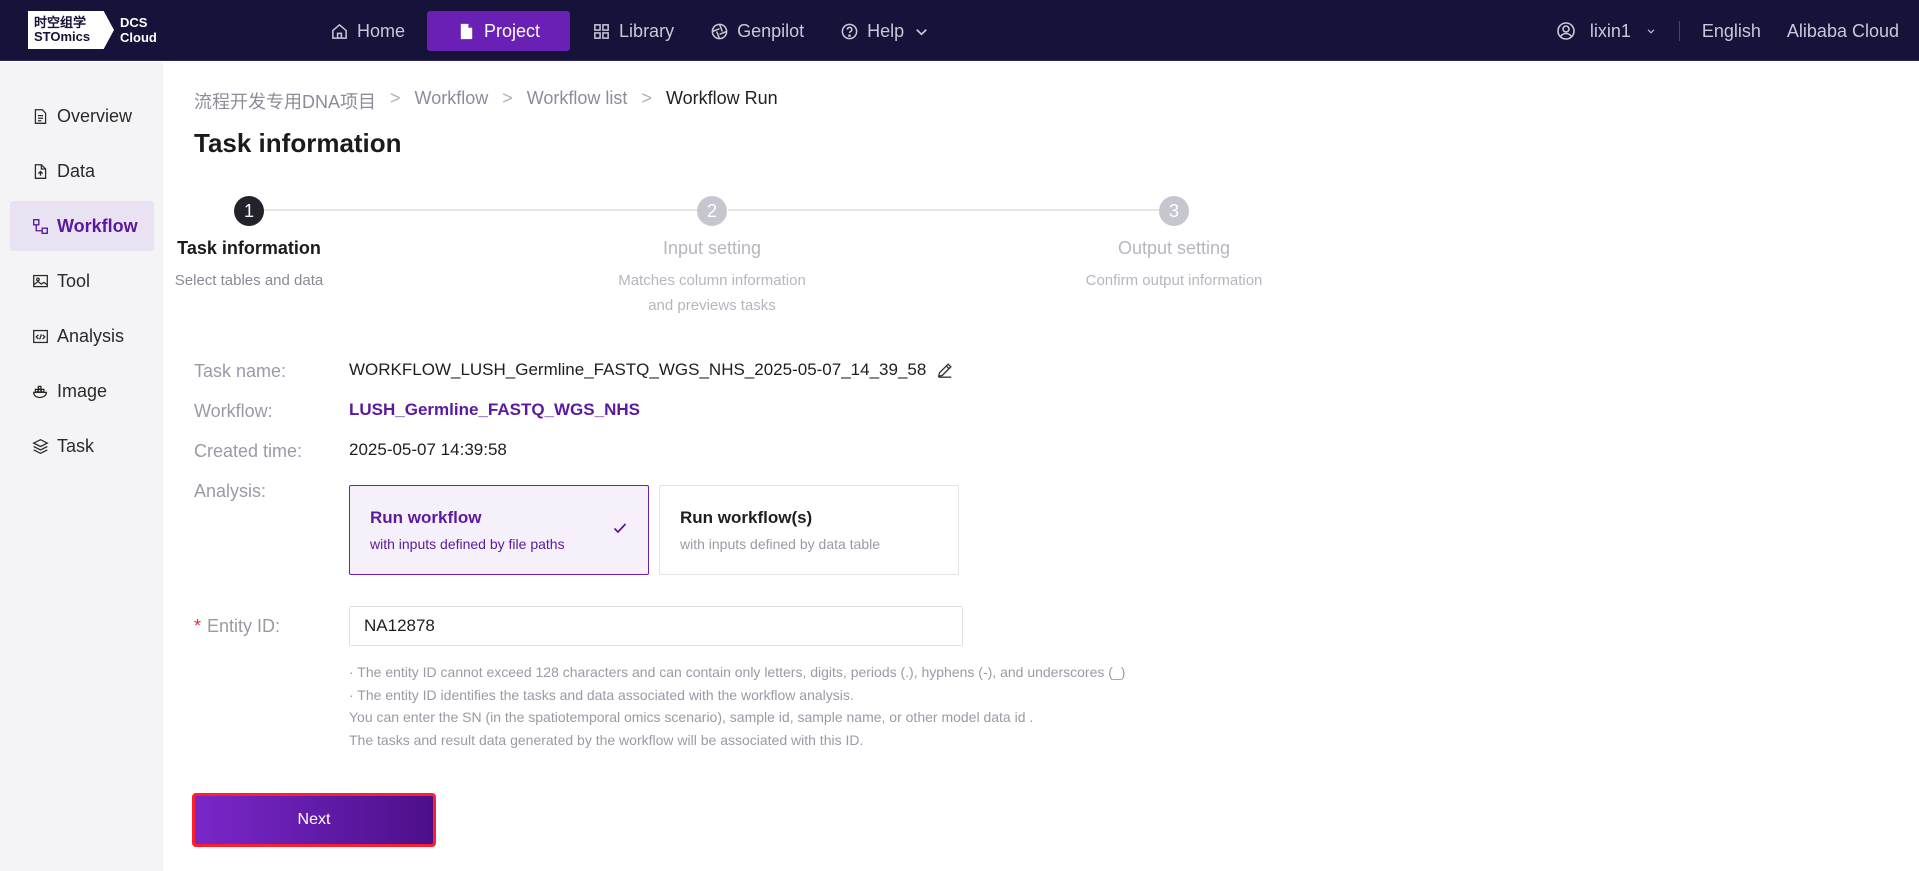  Describe the element at coordinates (1174, 211) in the screenshot. I see `step-3-number: 3` at that location.